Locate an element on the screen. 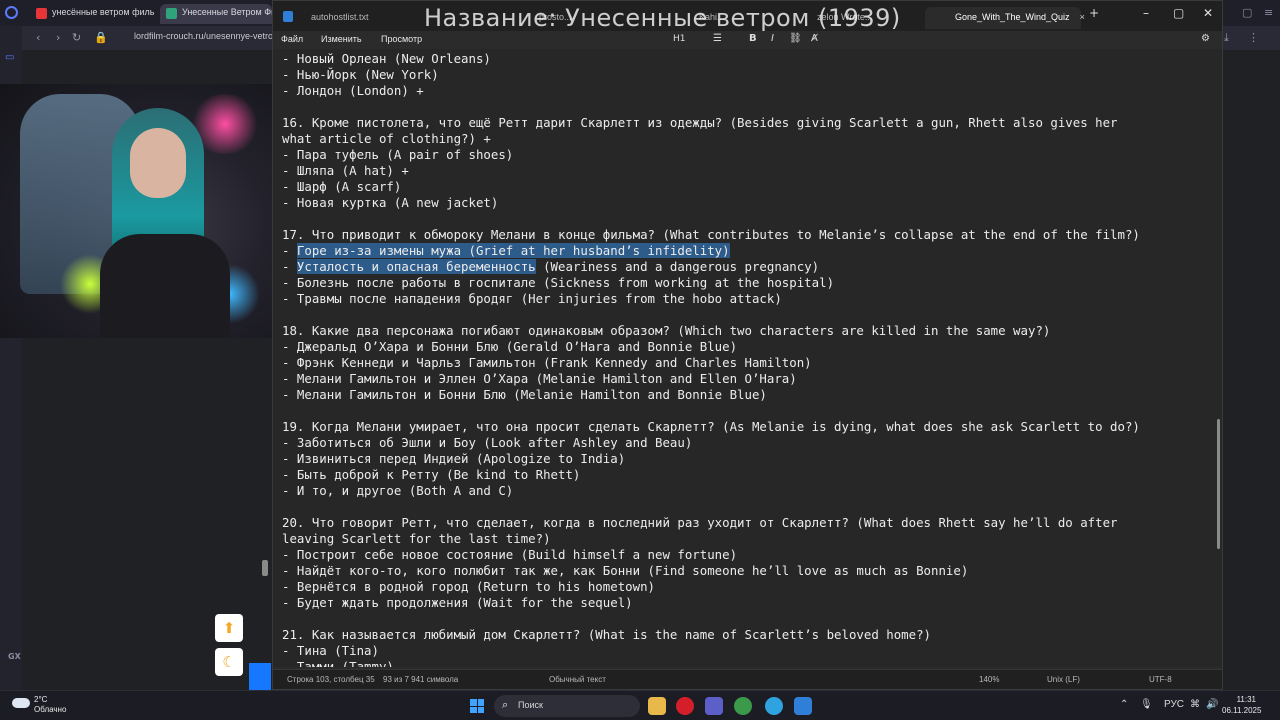 This screenshot has height=720, width=1280. url-field: lordfilm-crouch.ru/unesennye-vetrom- is located at coordinates (209, 36).